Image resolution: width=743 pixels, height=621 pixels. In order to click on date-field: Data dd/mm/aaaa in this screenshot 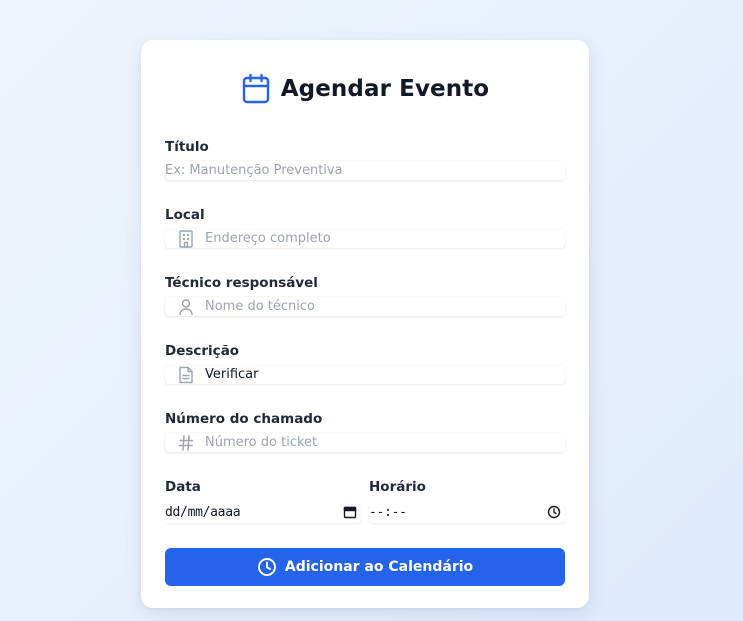, I will do `click(263, 513)`.